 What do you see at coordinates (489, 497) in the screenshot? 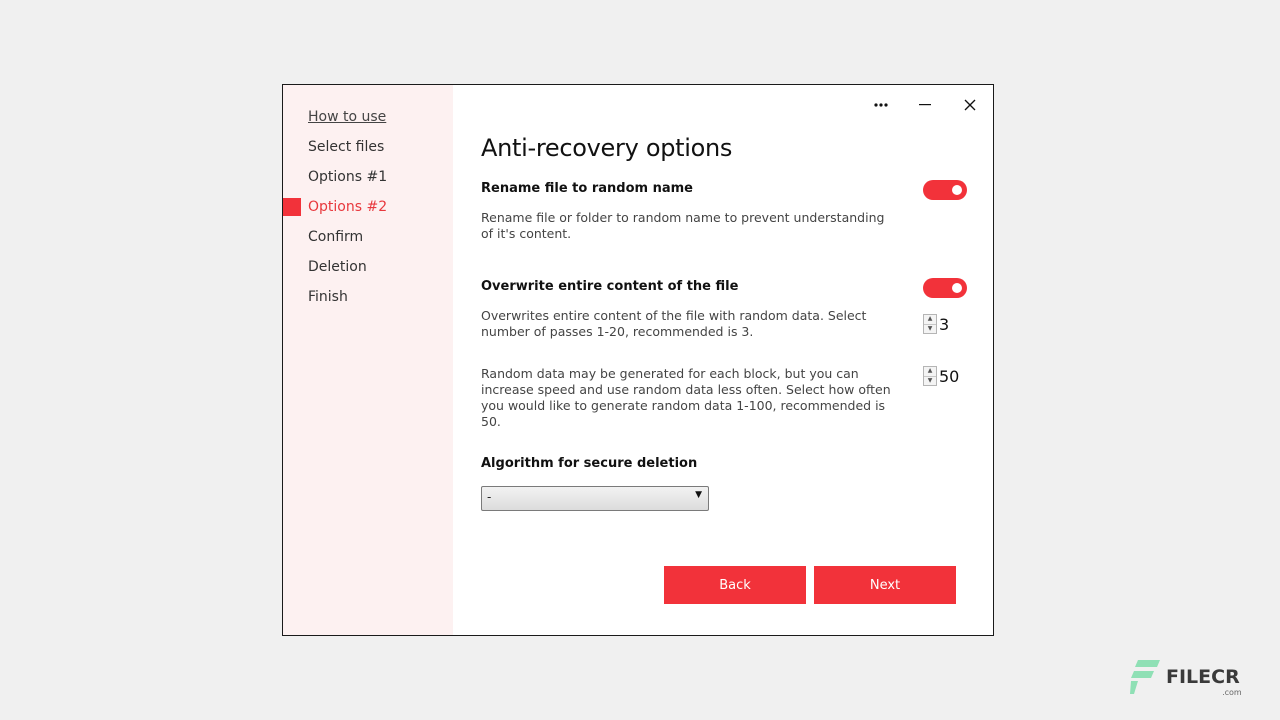
I see `algorithm-selected-value: -` at bounding box center [489, 497].